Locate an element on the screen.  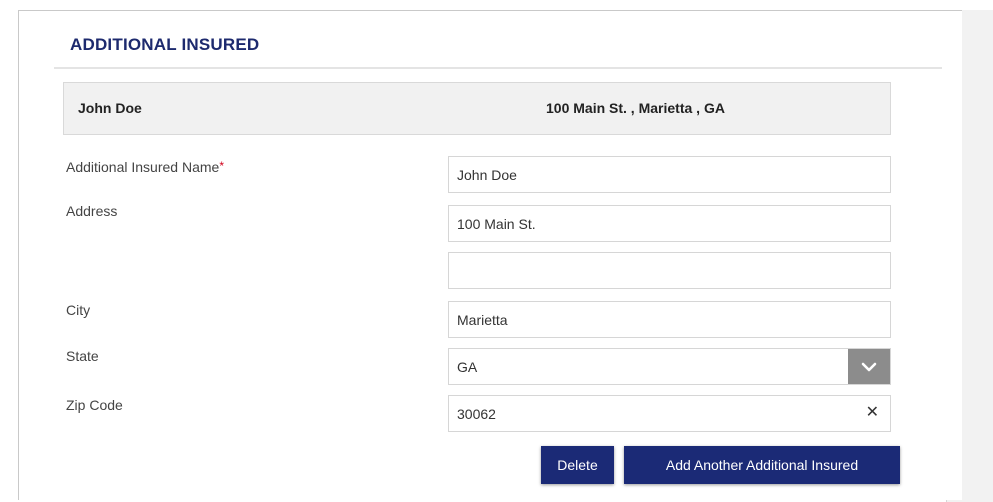
city-label: City is located at coordinates (78, 310).